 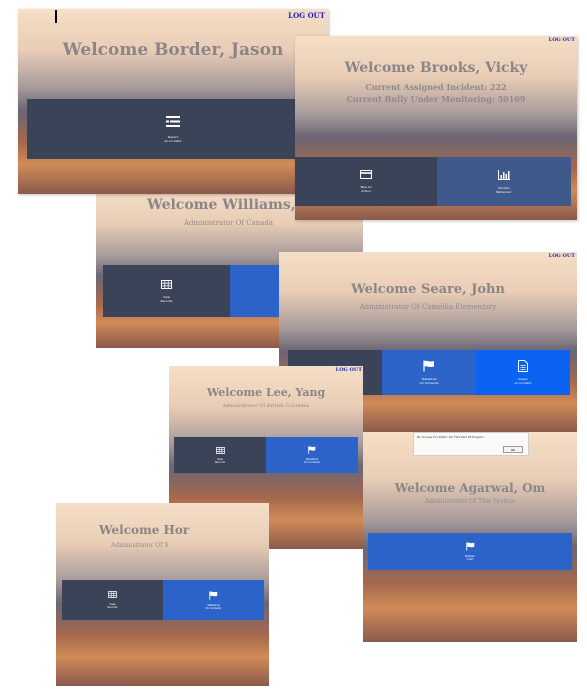 What do you see at coordinates (173, 129) in the screenshot?
I see `report-incident-button: Report An Incident` at bounding box center [173, 129].